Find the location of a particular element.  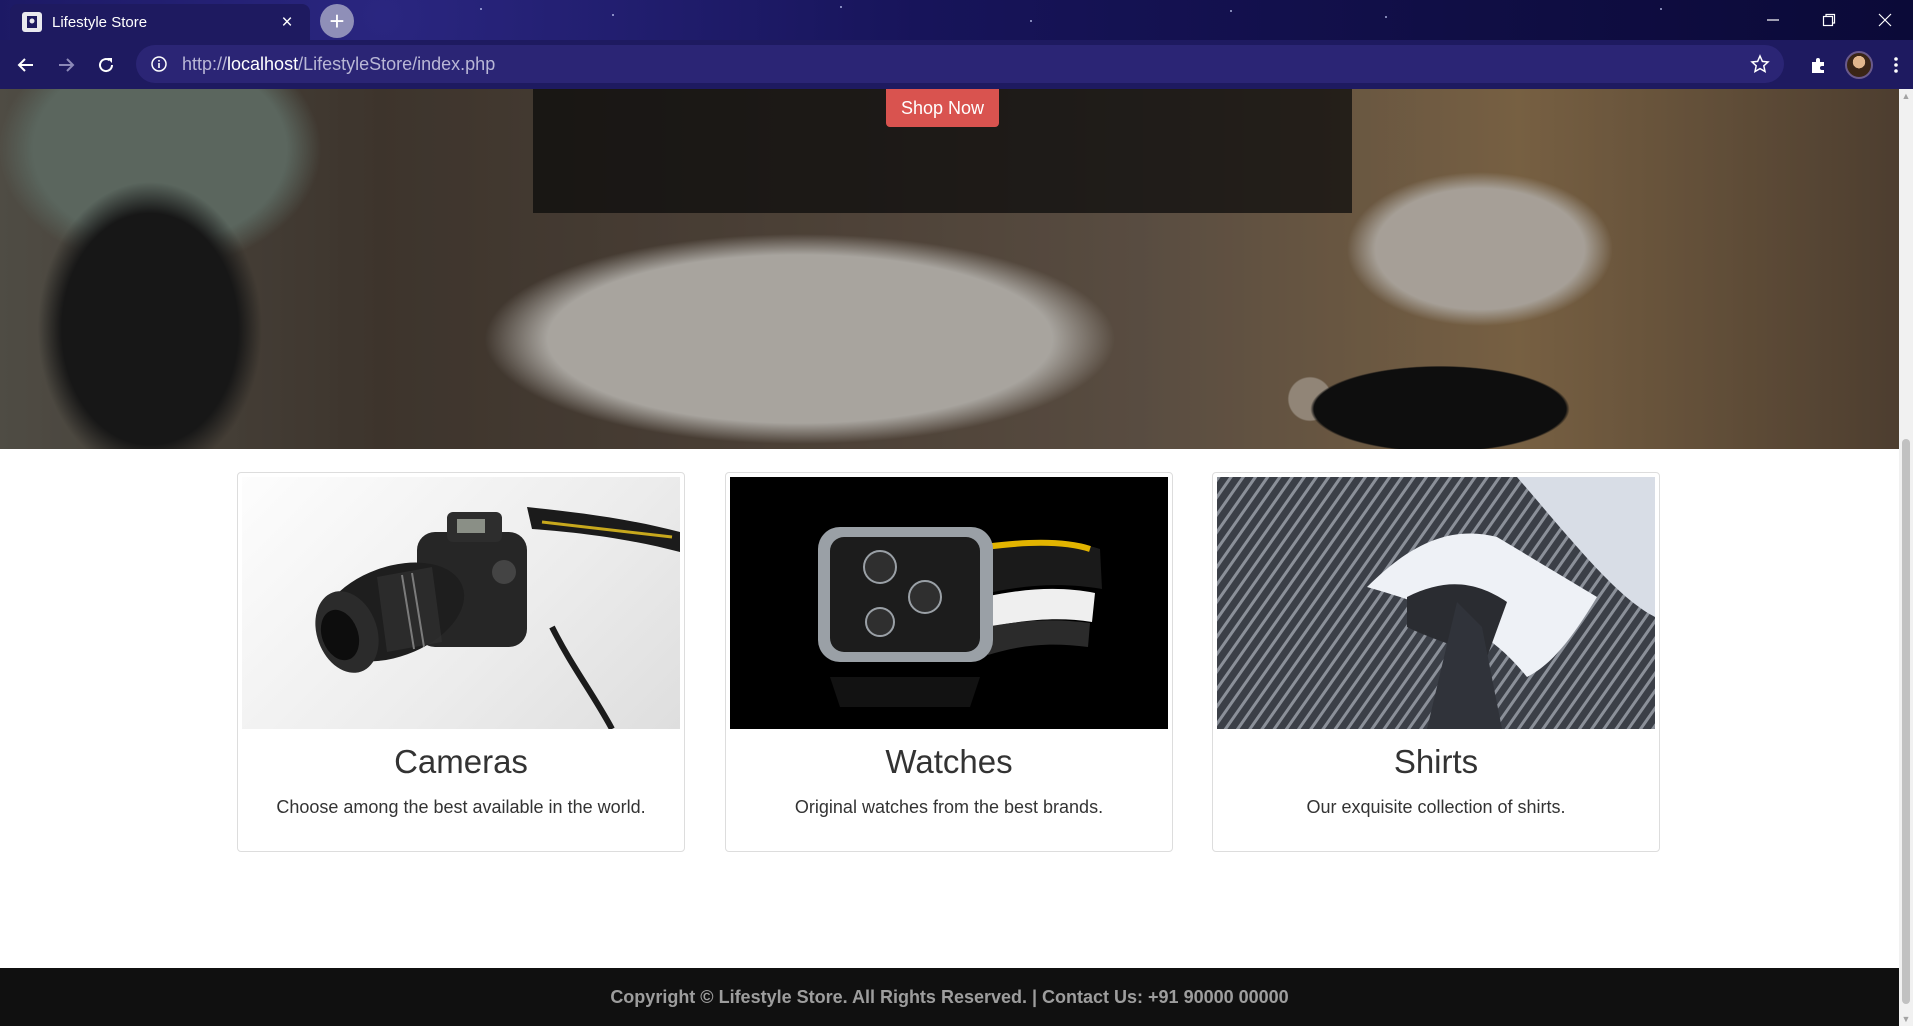

url-host: localhost is located at coordinates (263, 63).